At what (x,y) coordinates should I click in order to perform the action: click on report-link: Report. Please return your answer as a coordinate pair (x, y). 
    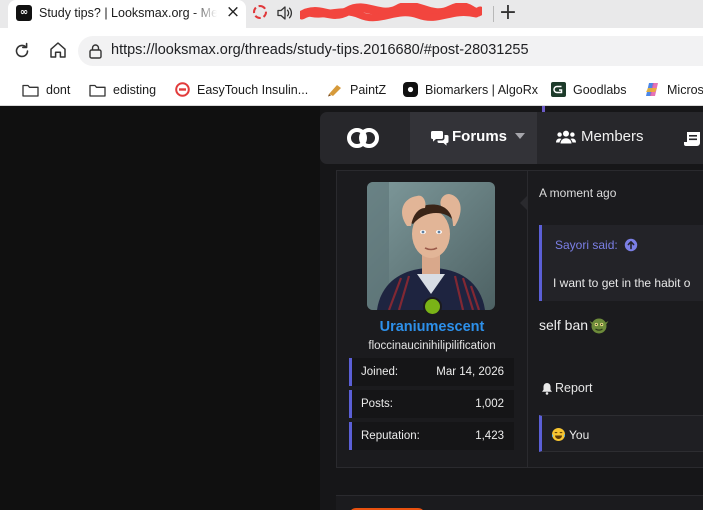
    Looking at the image, I should click on (567, 388).